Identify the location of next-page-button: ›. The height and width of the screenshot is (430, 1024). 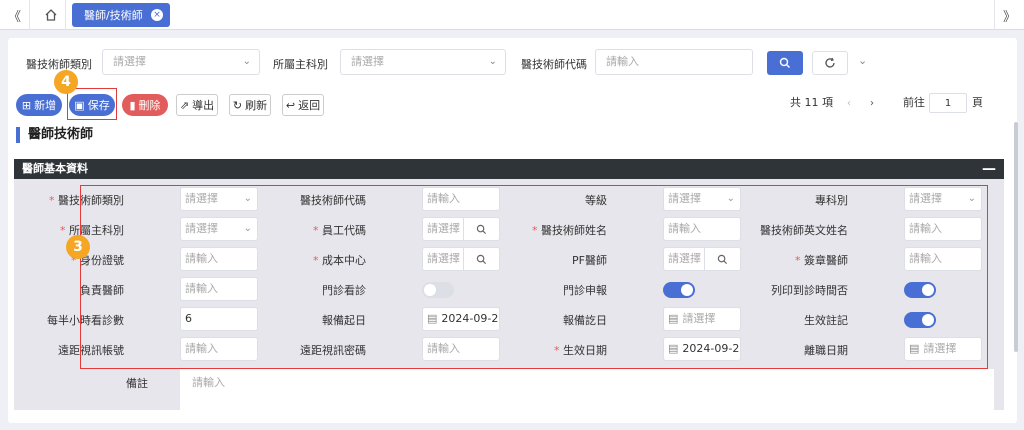
(872, 103).